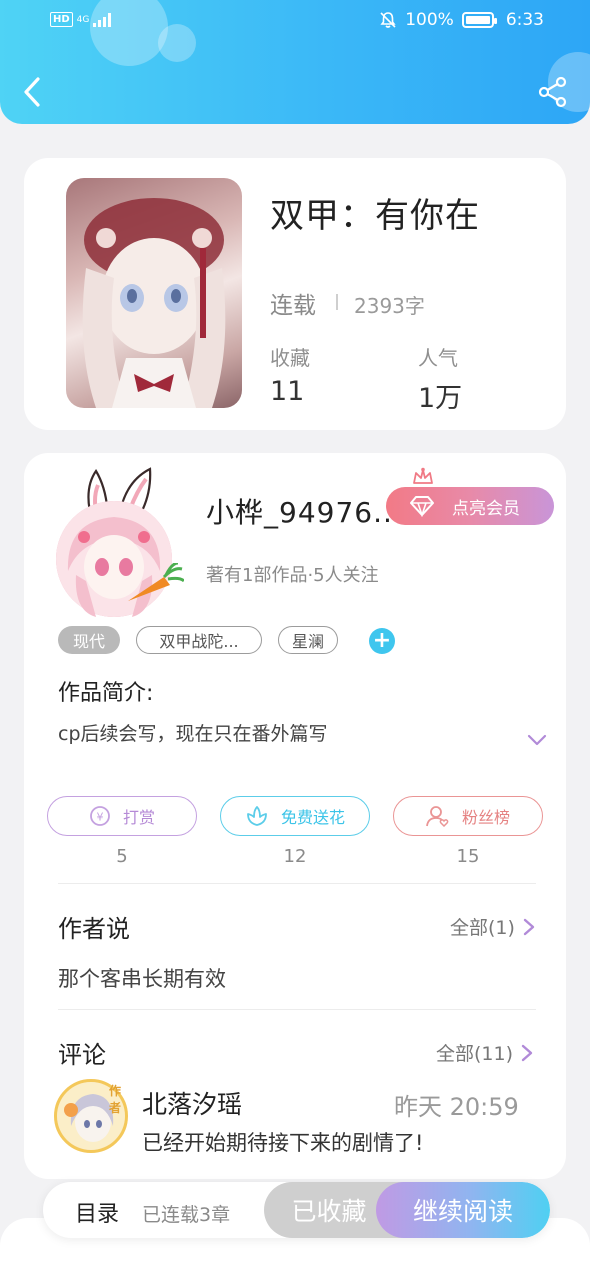 This screenshot has width=590, height=1280. What do you see at coordinates (292, 575) in the screenshot?
I see `author-meta: 著有1部作品·5人关注` at bounding box center [292, 575].